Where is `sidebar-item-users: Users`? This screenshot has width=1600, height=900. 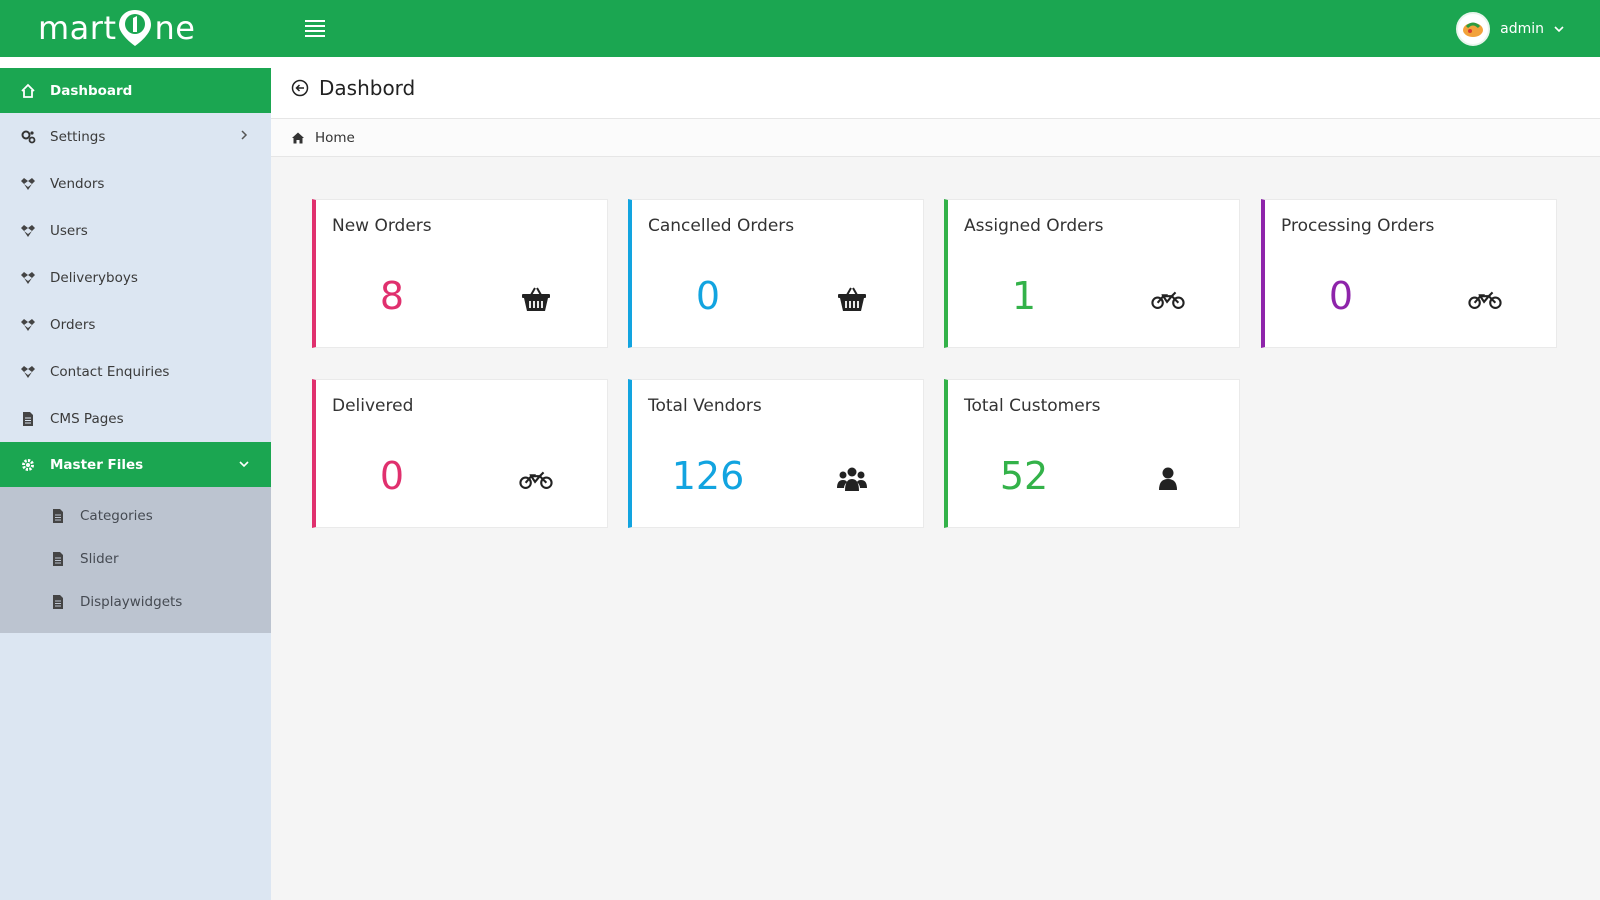 sidebar-item-users: Users is located at coordinates (135, 230).